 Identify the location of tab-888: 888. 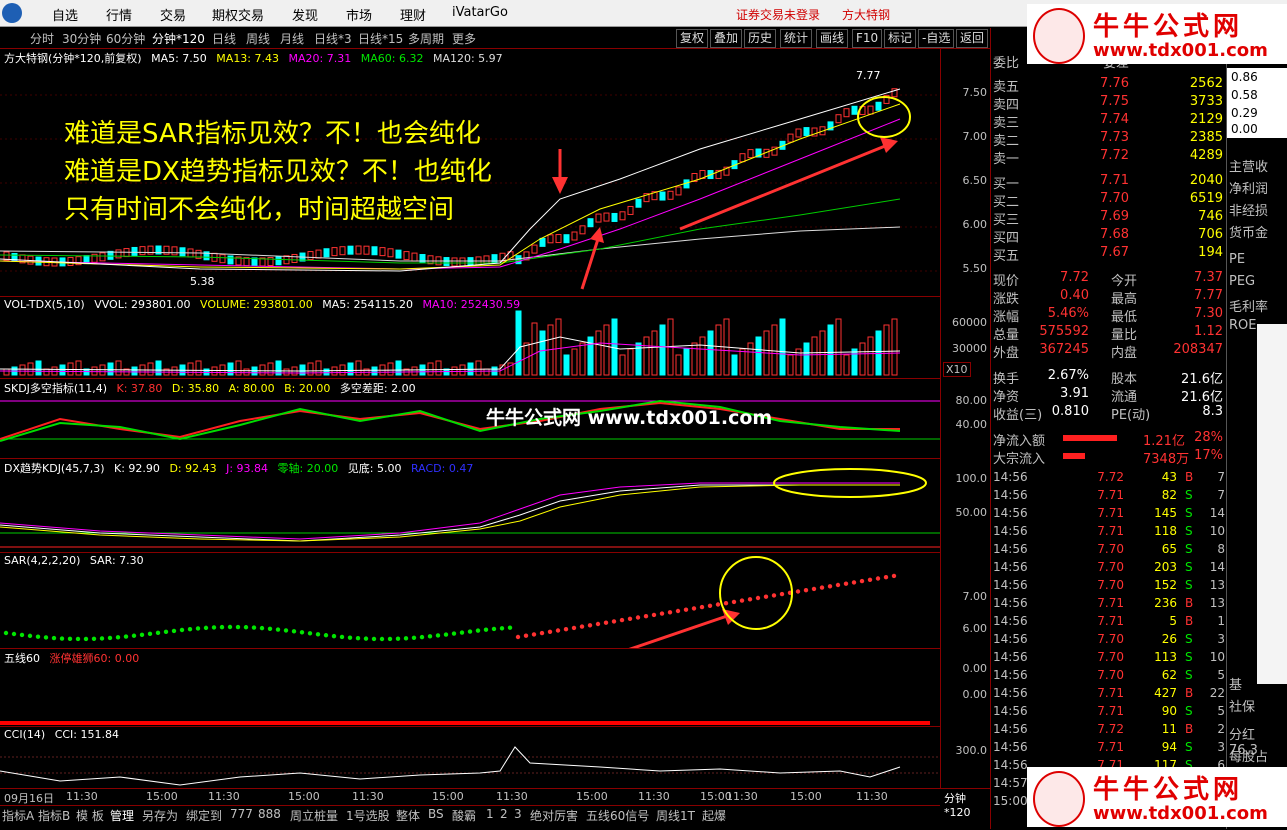
(269, 814).